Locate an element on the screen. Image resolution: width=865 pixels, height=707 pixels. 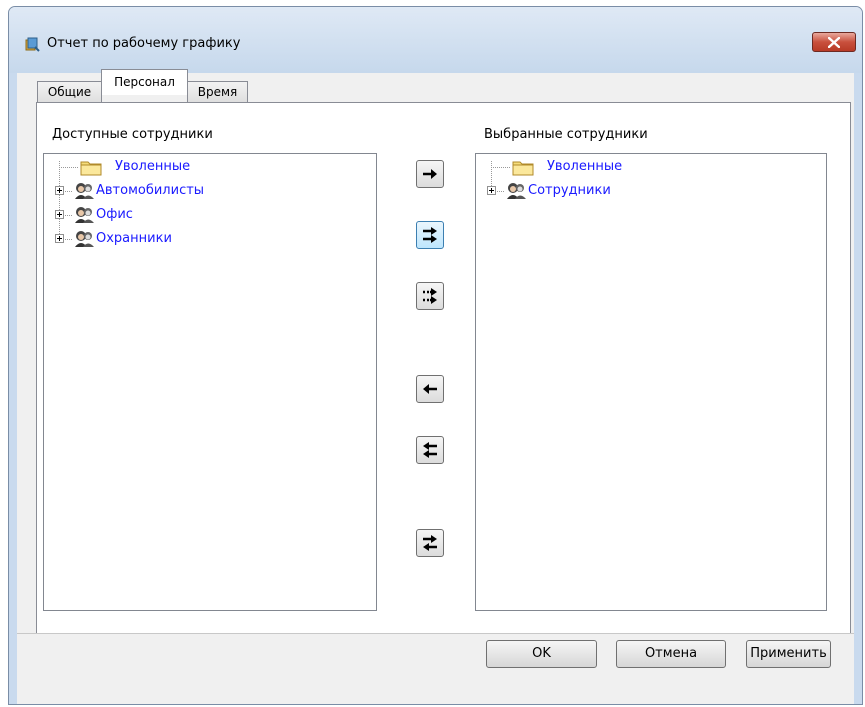
ok-button-label: OK is located at coordinates (541, 653).